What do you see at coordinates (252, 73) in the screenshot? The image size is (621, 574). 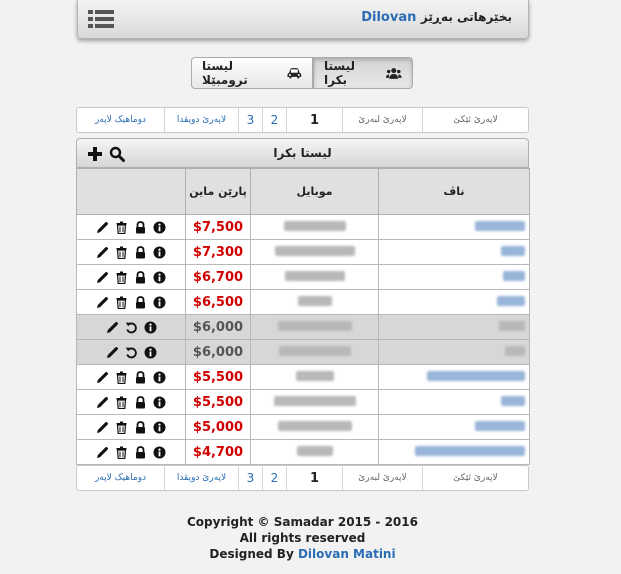 I see `cars-list-button: لیستا ترومبێلا` at bounding box center [252, 73].